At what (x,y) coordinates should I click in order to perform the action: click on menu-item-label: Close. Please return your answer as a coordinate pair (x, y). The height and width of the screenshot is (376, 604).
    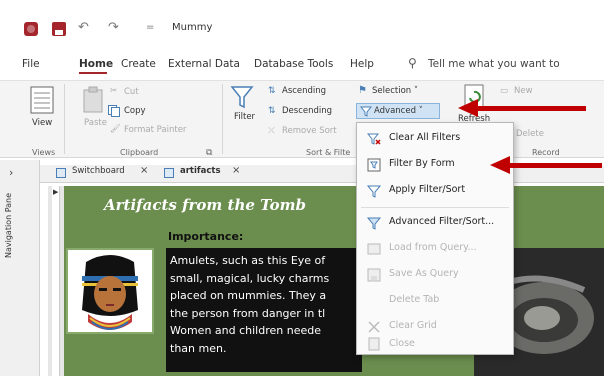
    Looking at the image, I should click on (402, 343).